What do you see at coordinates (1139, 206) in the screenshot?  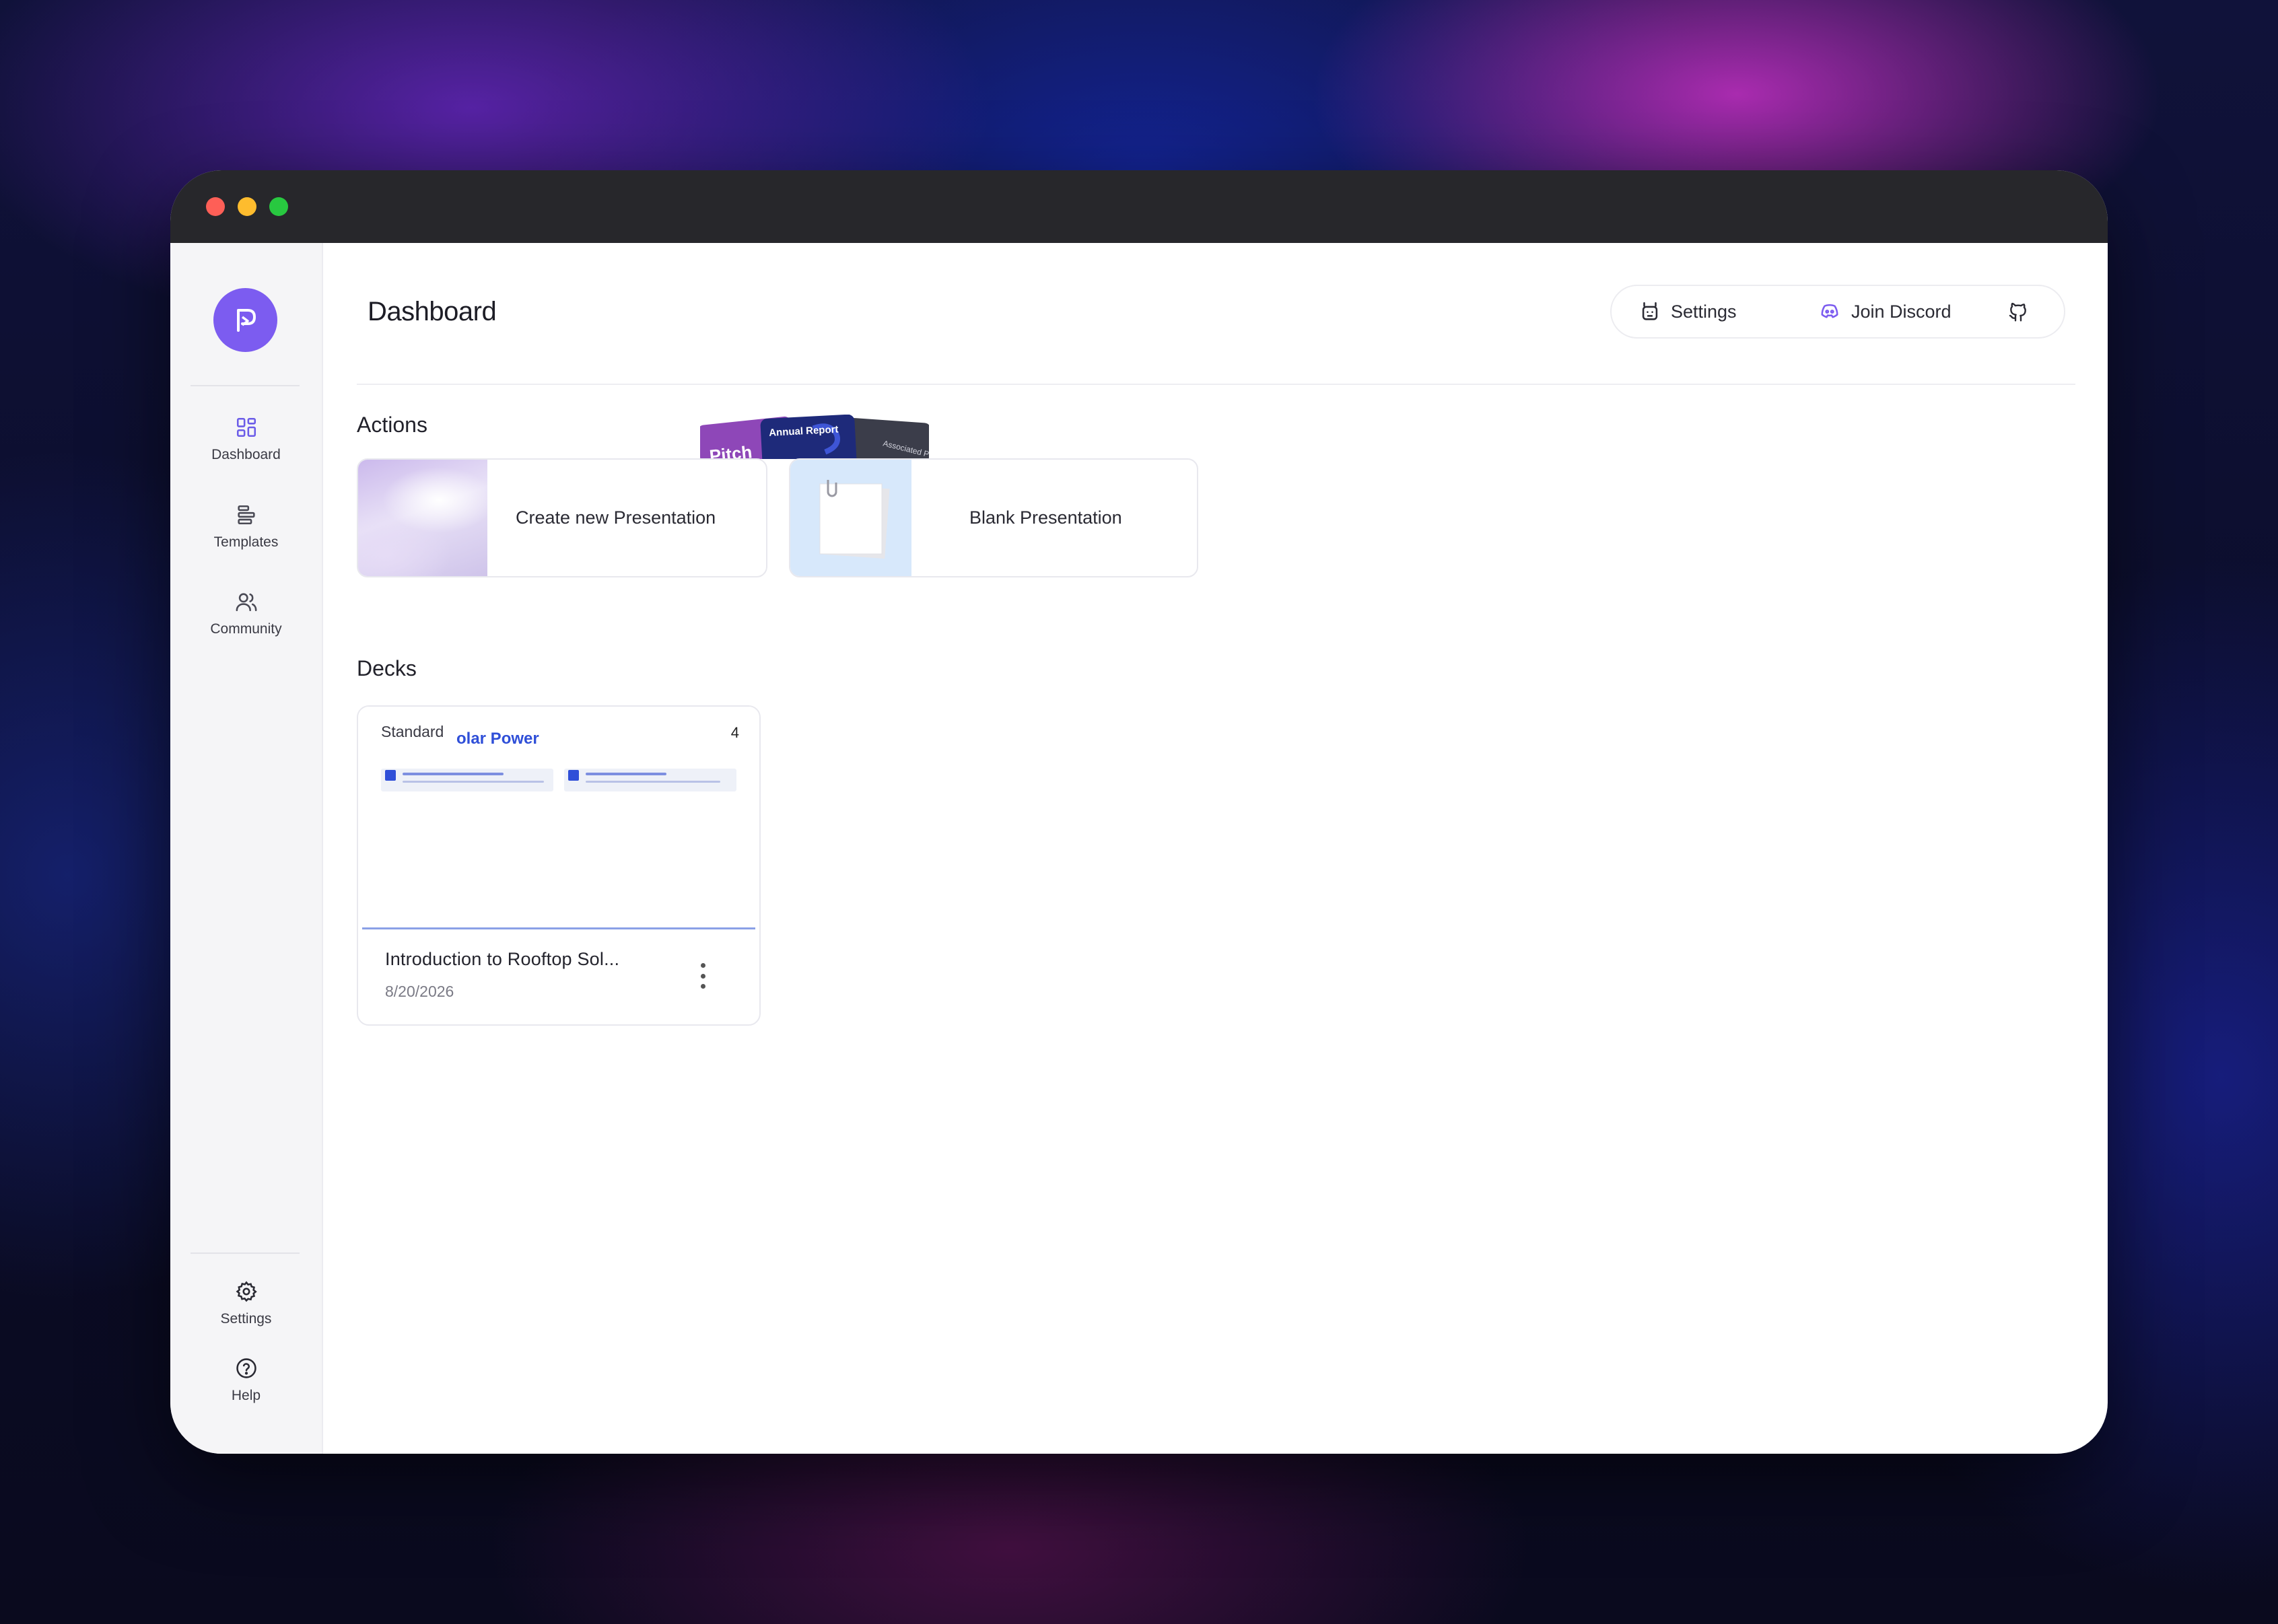 I see `window-titlebar` at bounding box center [1139, 206].